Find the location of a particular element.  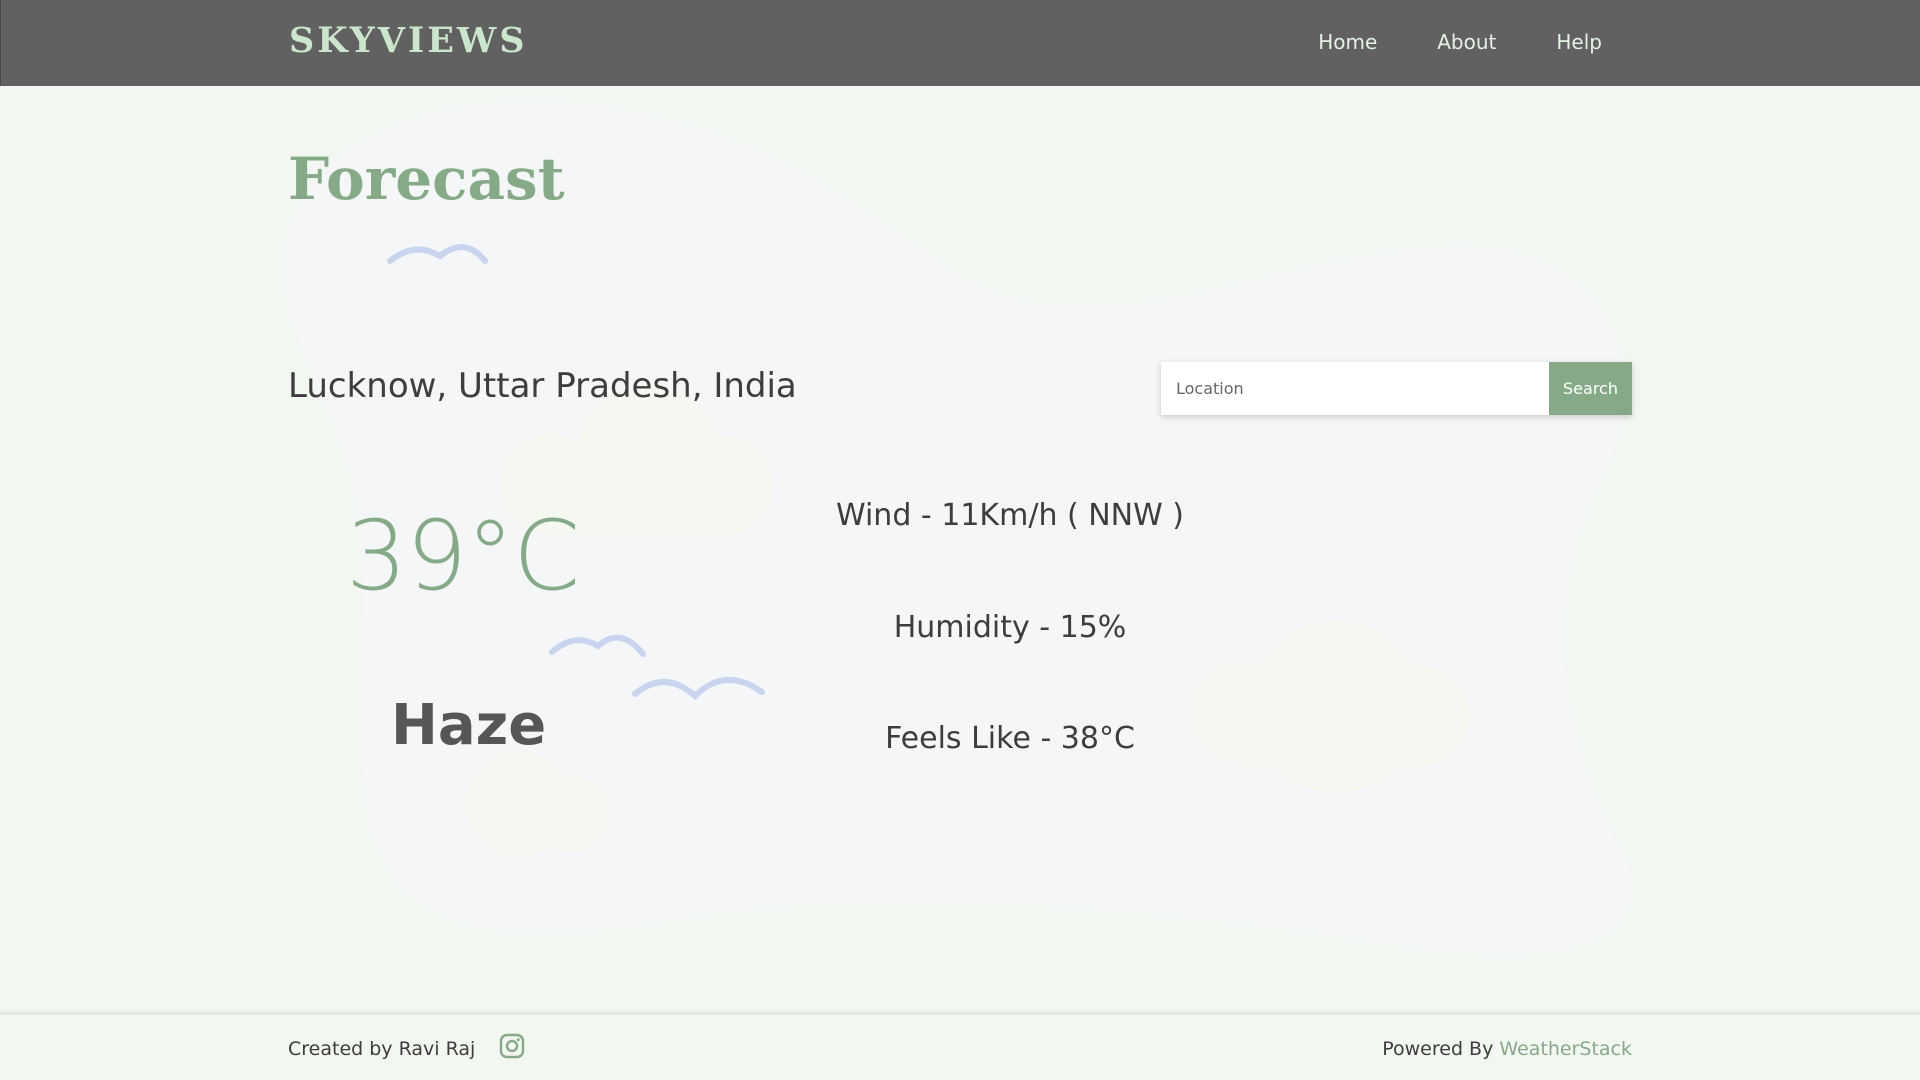

location-search-input is located at coordinates (1355, 388).